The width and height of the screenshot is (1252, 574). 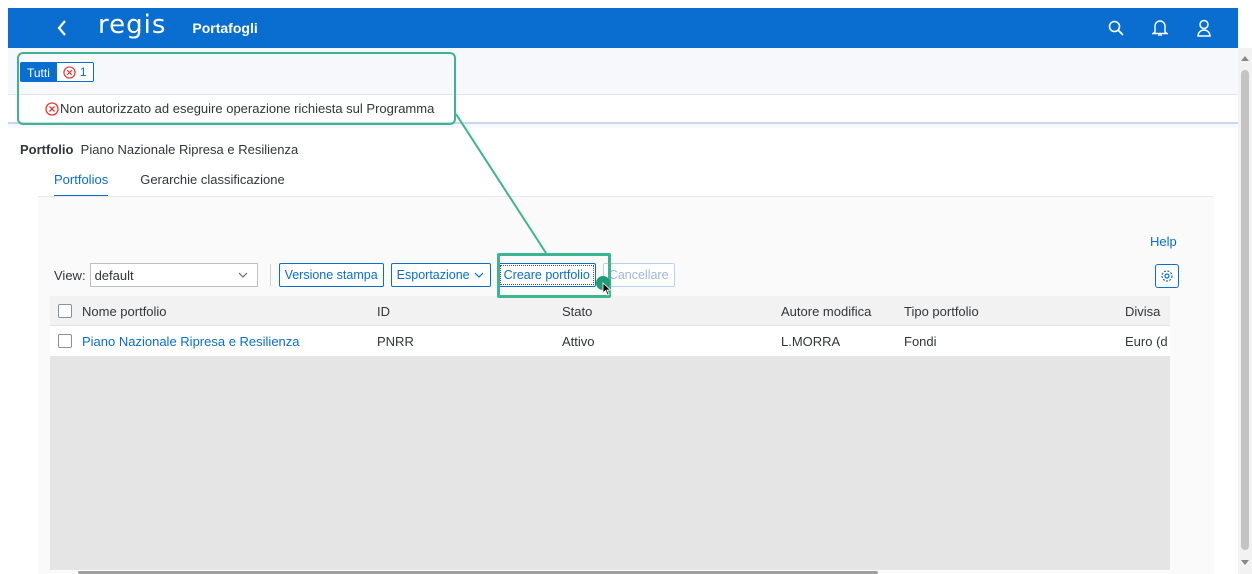 I want to click on search-icon, so click(x=1116, y=28).